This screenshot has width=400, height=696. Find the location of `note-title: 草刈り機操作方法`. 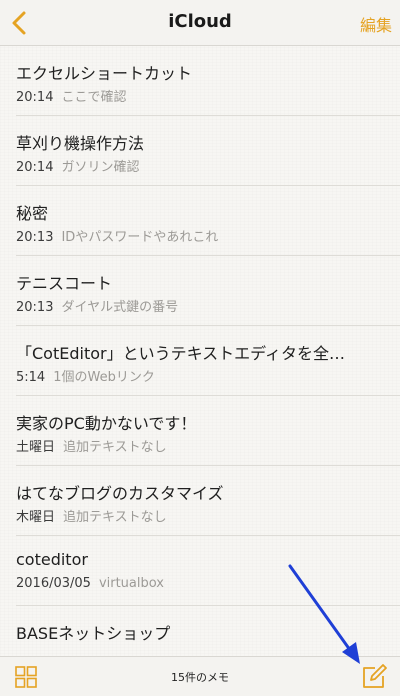

note-title: 草刈り機操作方法 is located at coordinates (80, 143).